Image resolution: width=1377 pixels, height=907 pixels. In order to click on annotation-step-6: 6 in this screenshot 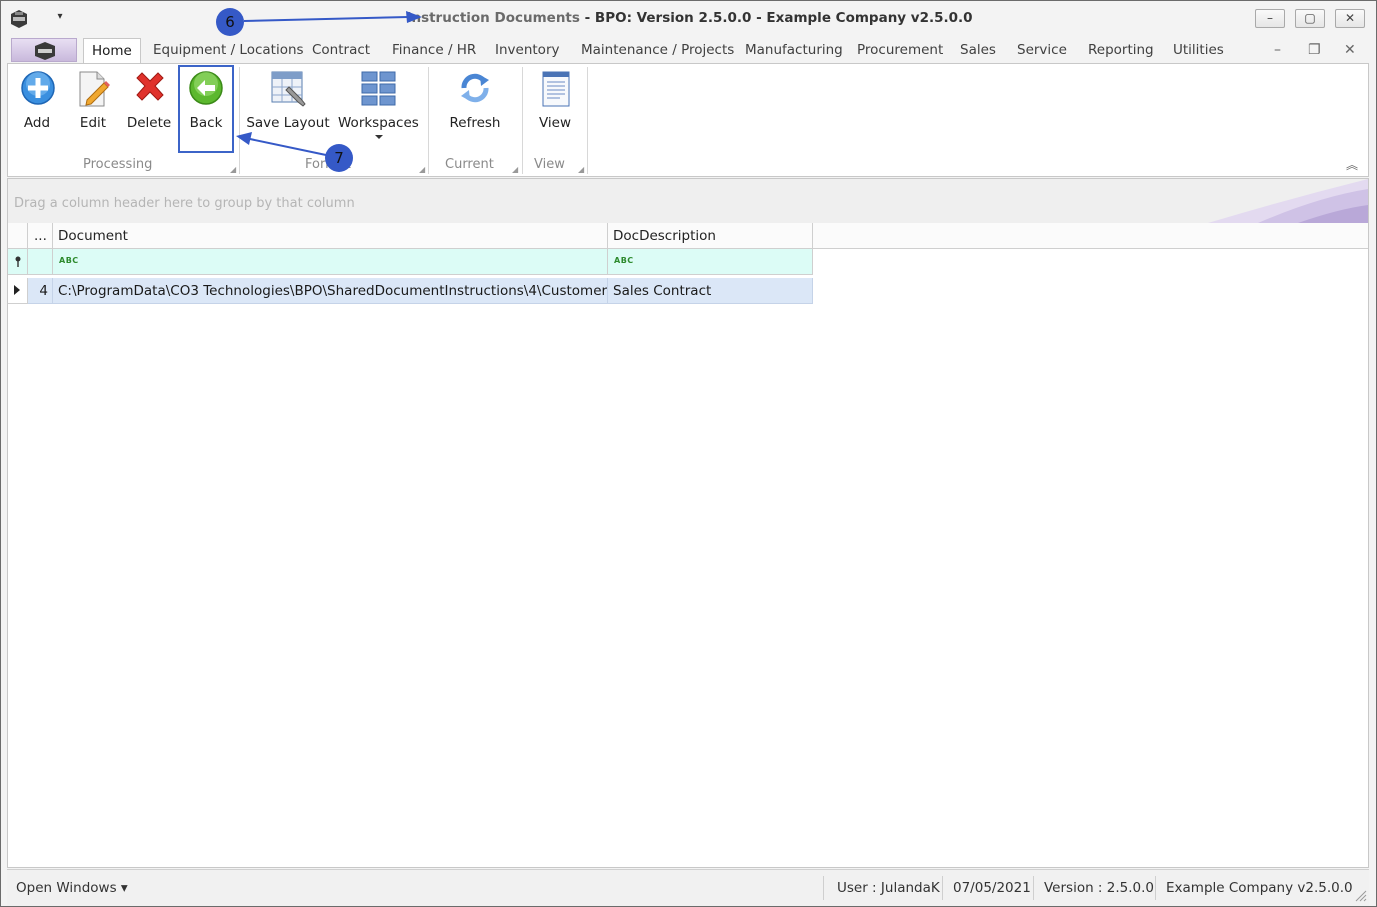, I will do `click(230, 22)`.